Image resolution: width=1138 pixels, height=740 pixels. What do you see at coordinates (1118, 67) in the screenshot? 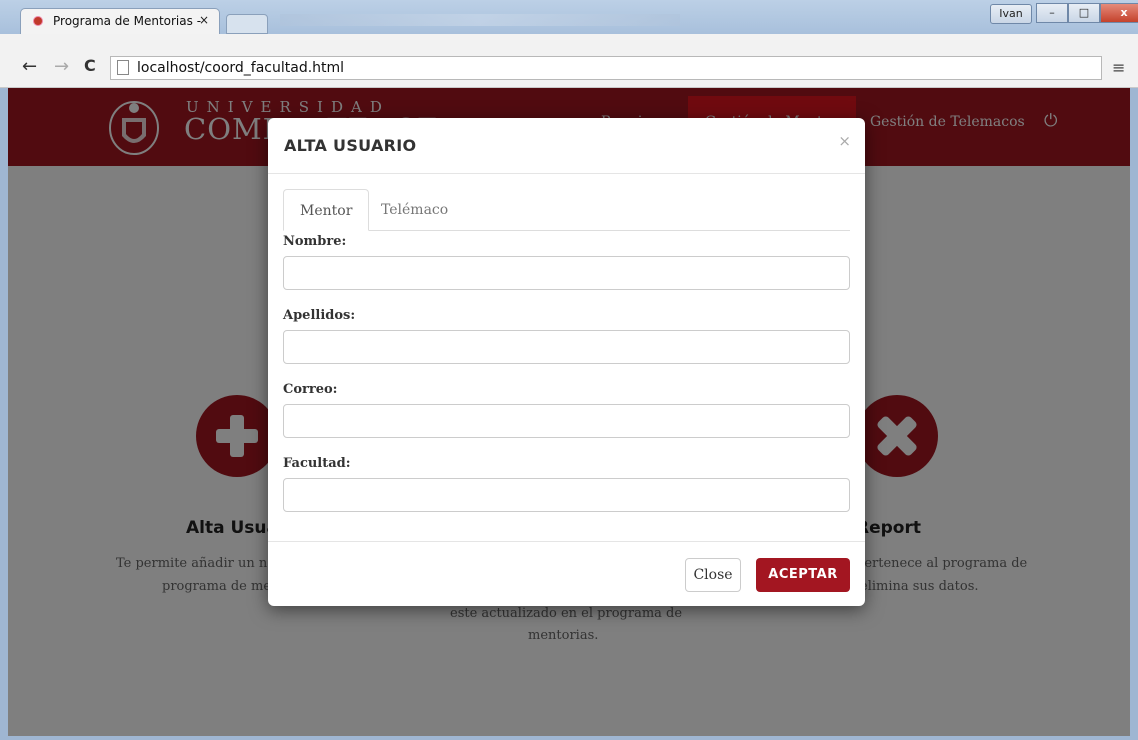
I see `browser-menu-icon: ≡` at bounding box center [1118, 67].